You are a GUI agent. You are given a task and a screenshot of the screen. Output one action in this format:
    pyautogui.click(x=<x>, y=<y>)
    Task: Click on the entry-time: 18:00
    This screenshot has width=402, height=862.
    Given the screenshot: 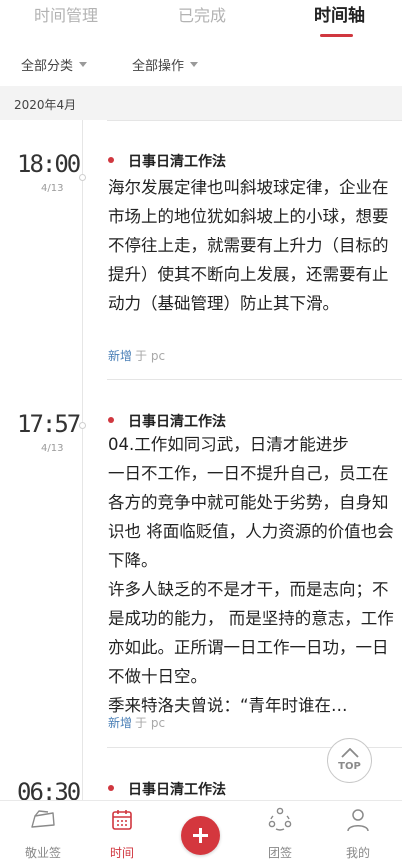 What is the action you would take?
    pyautogui.click(x=49, y=164)
    